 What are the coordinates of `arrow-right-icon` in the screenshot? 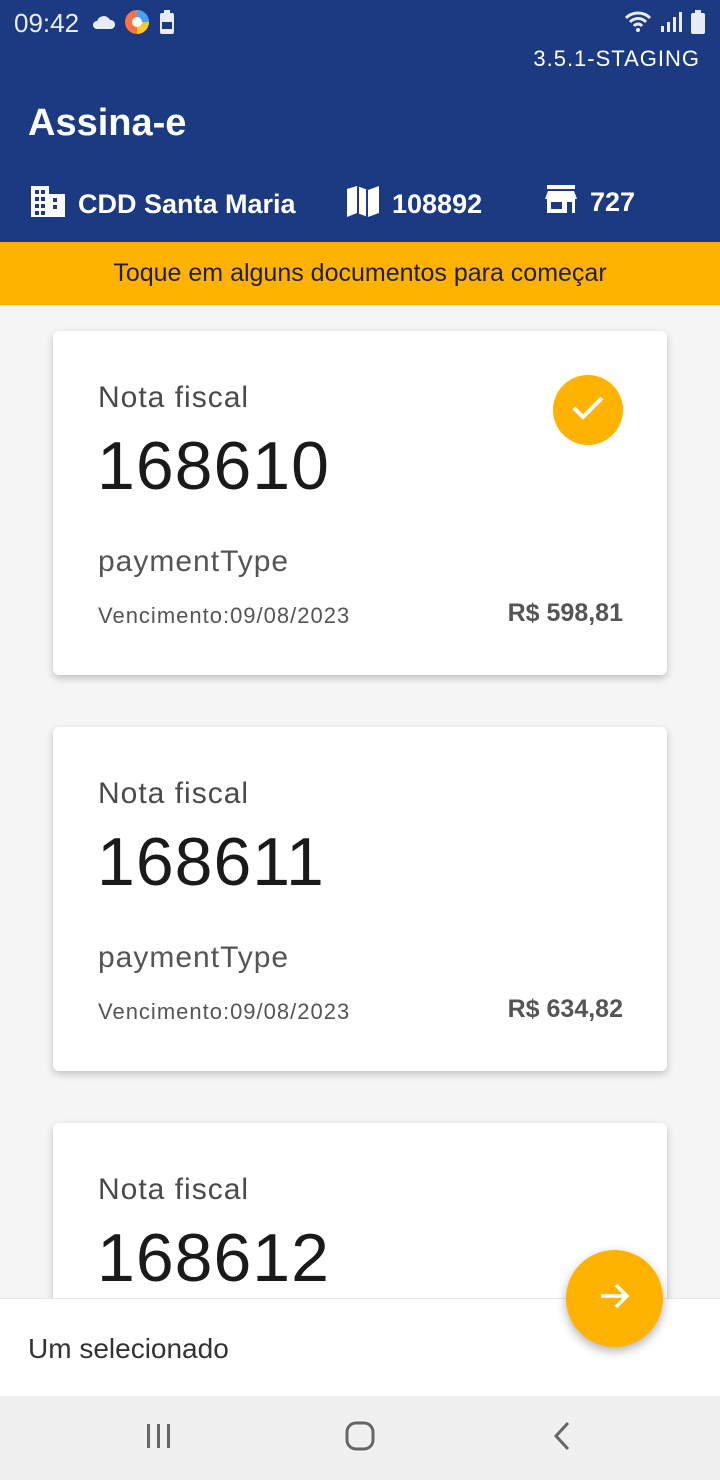 It's located at (615, 1298).